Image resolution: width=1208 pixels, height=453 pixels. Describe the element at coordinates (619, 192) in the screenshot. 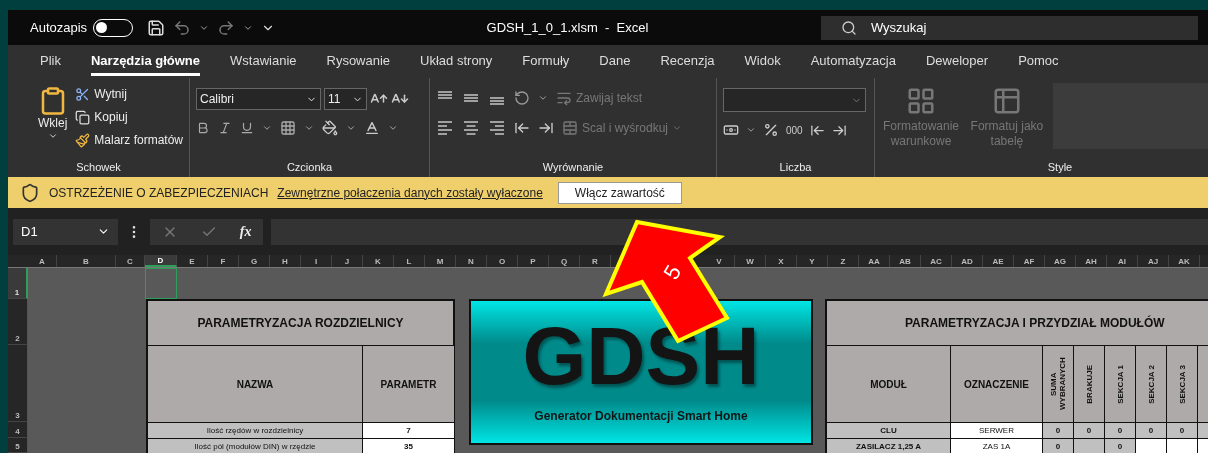

I see `enable-content-button: Włącz zawartość` at that location.